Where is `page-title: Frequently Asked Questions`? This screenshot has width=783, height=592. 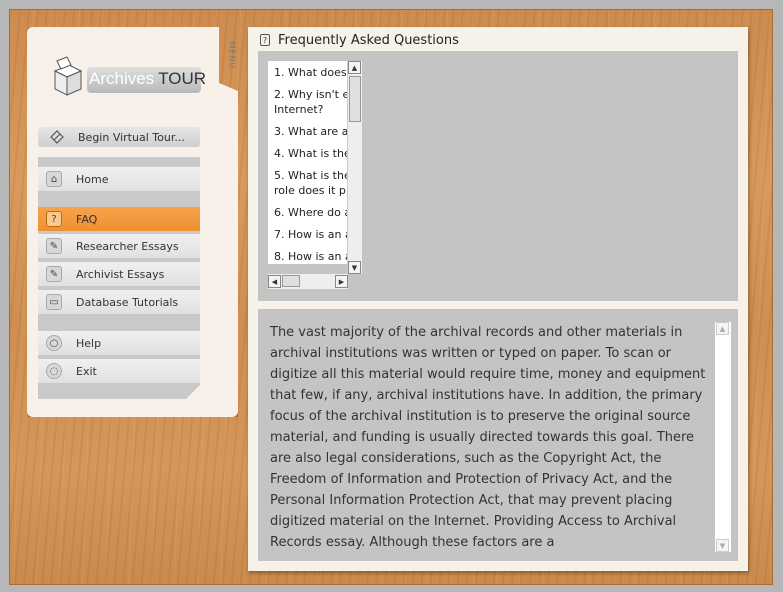 page-title: Frequently Asked Questions is located at coordinates (368, 40).